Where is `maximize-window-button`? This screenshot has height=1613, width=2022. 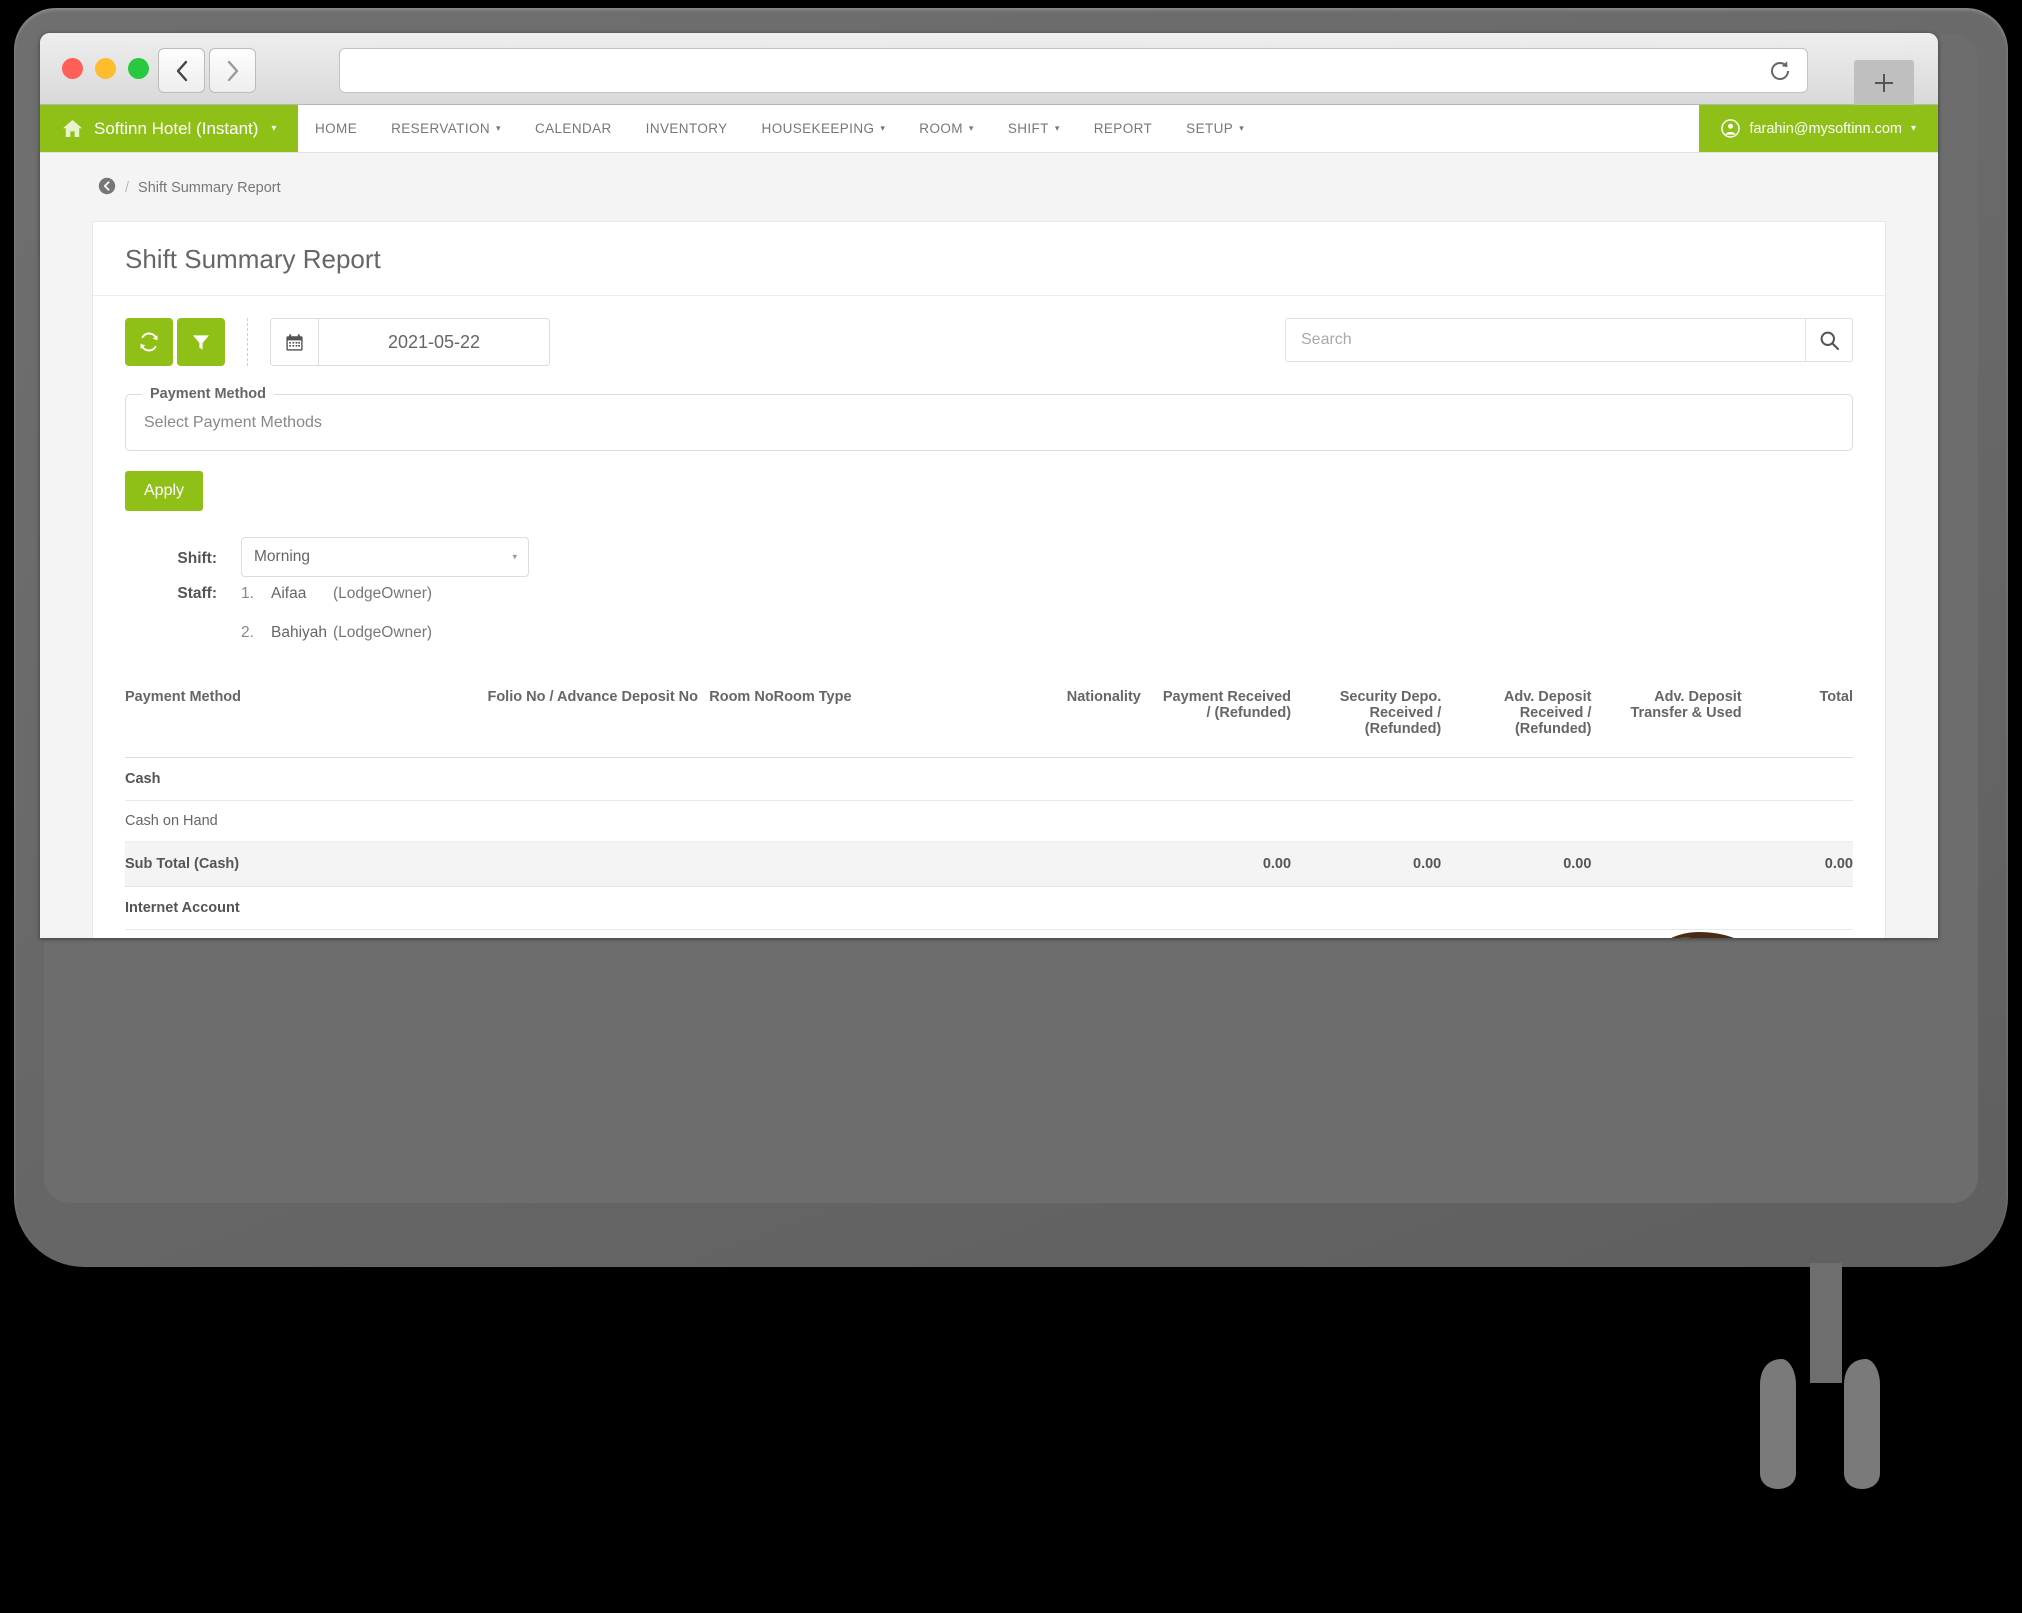
maximize-window-button is located at coordinates (138, 68).